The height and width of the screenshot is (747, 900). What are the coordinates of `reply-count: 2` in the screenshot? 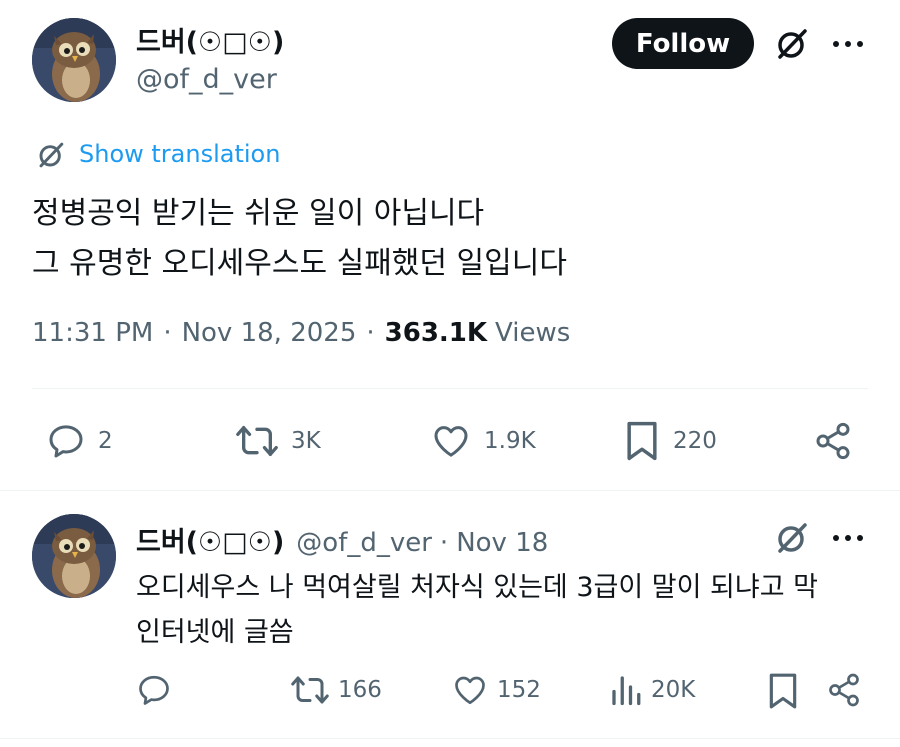 It's located at (105, 441).